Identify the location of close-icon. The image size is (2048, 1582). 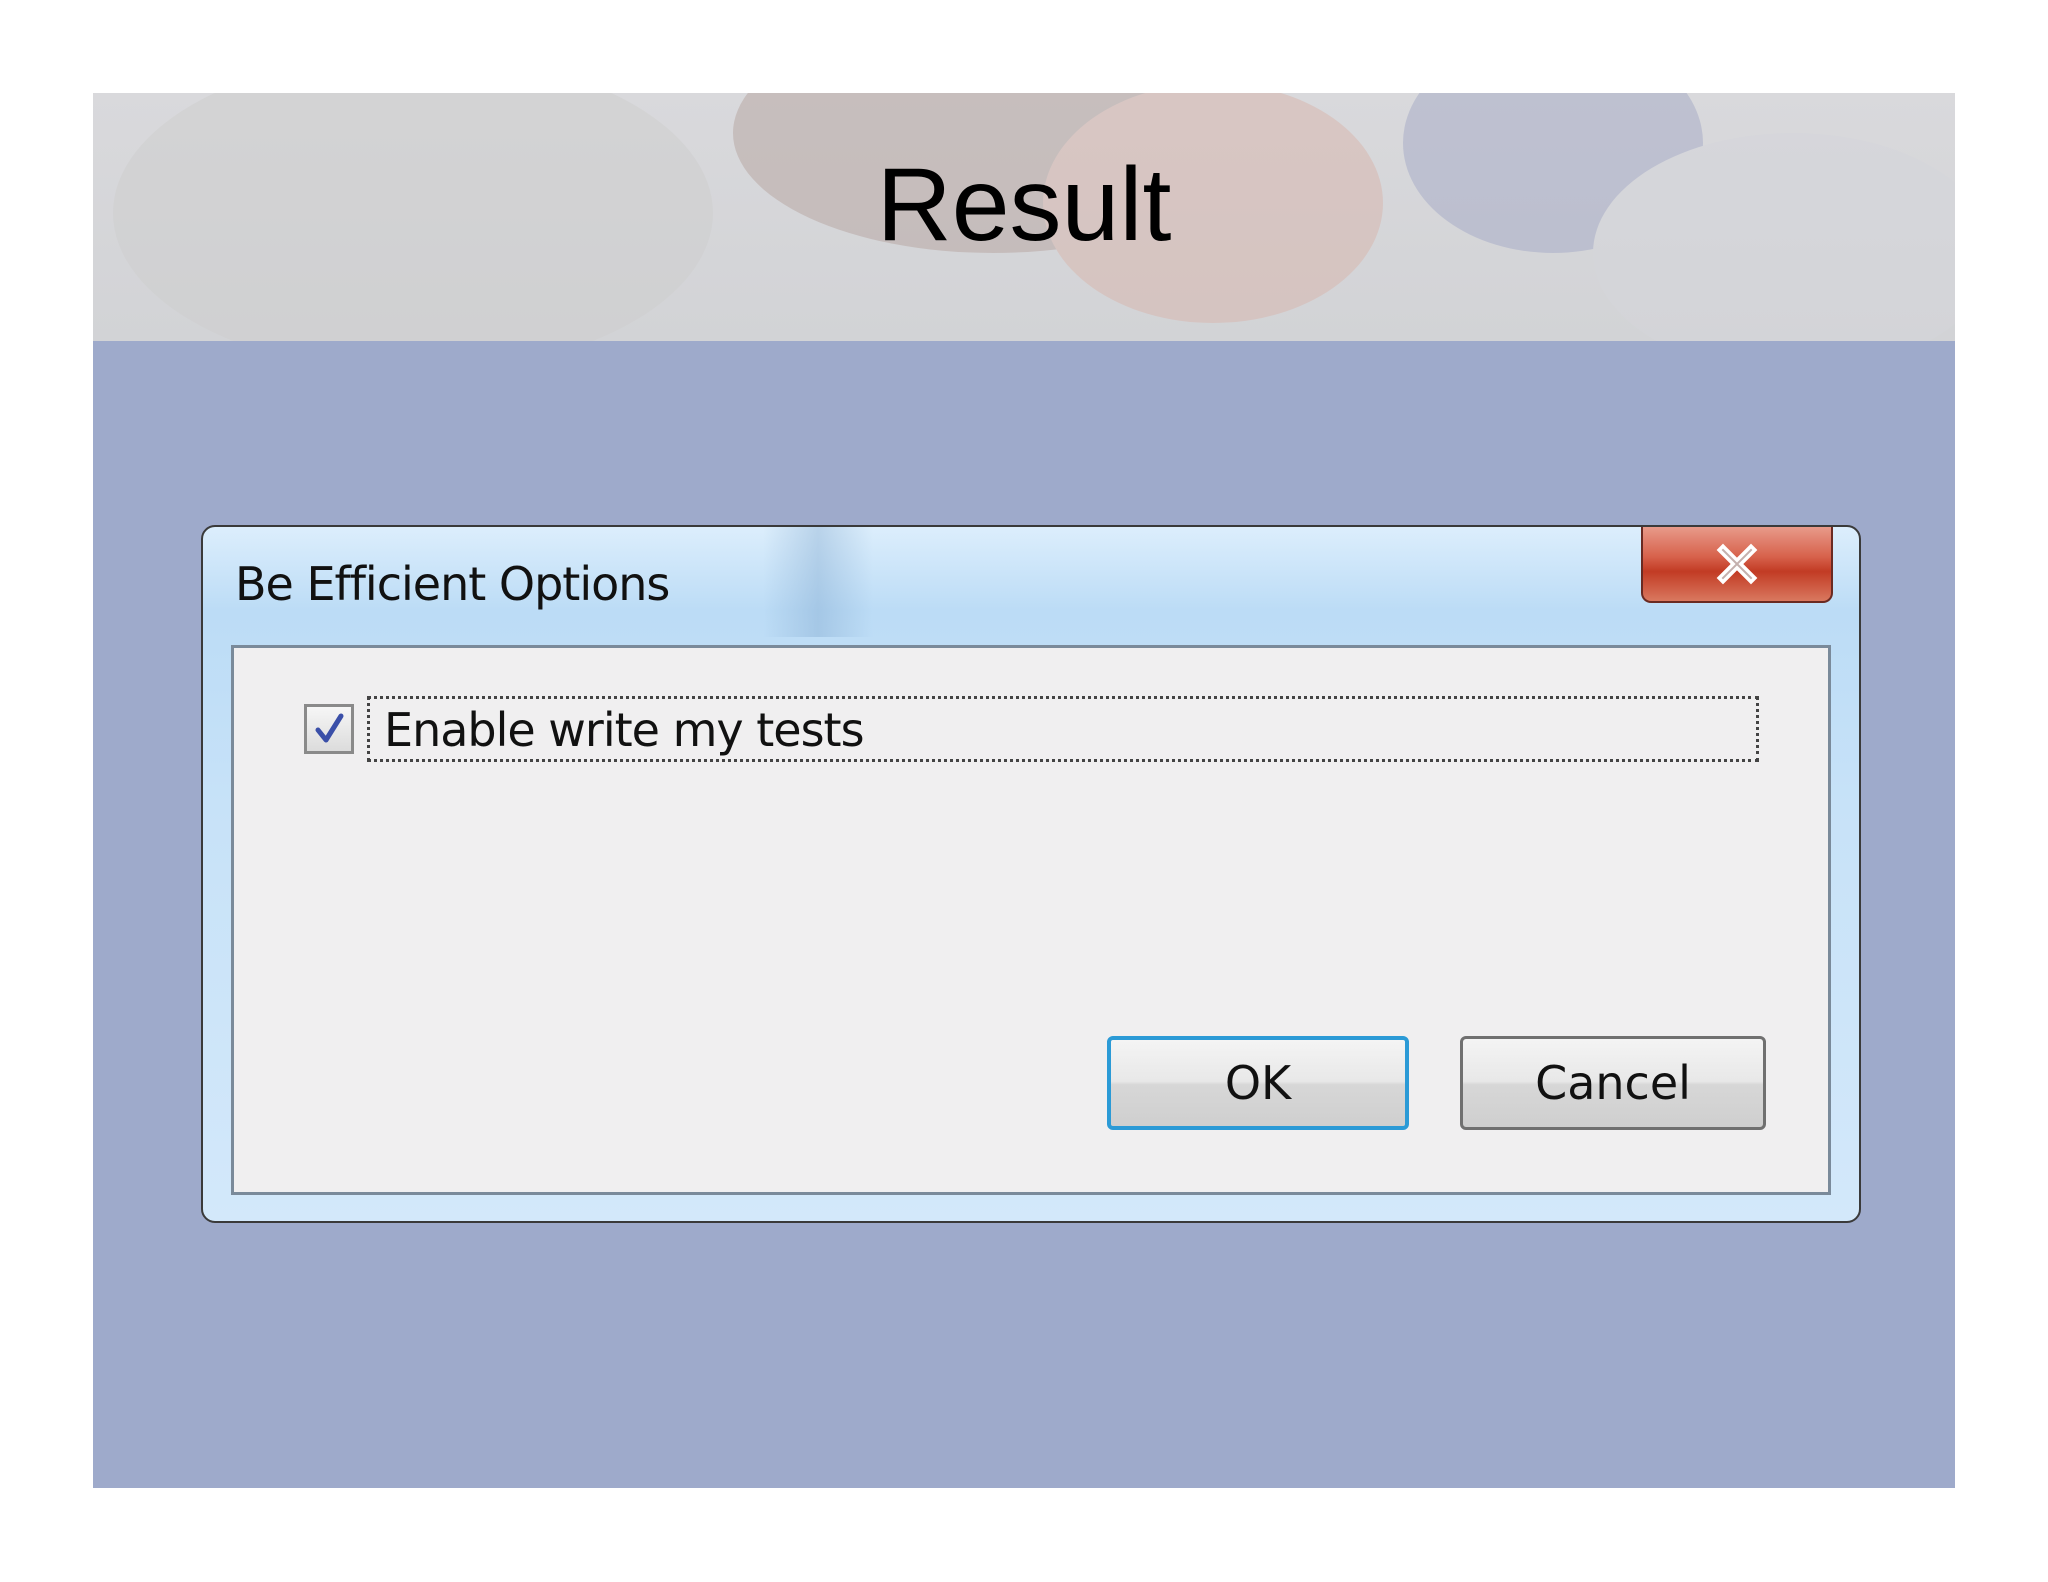
(1737, 564).